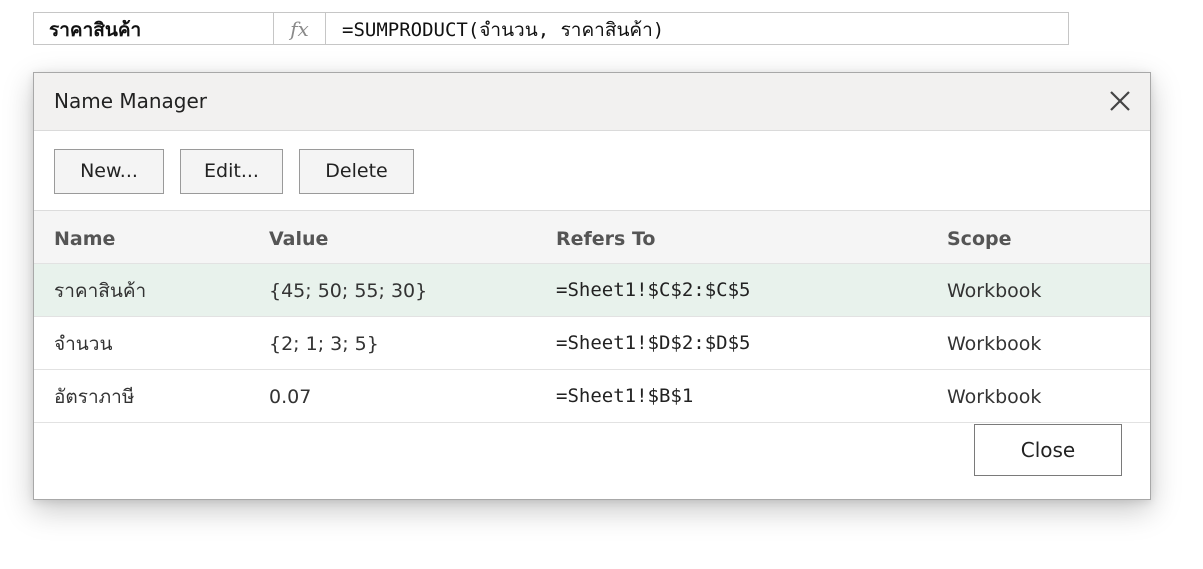 This screenshot has width=1203, height=569. What do you see at coordinates (348, 291) in the screenshot?
I see `row-value: {45; 50; 55; 30}` at bounding box center [348, 291].